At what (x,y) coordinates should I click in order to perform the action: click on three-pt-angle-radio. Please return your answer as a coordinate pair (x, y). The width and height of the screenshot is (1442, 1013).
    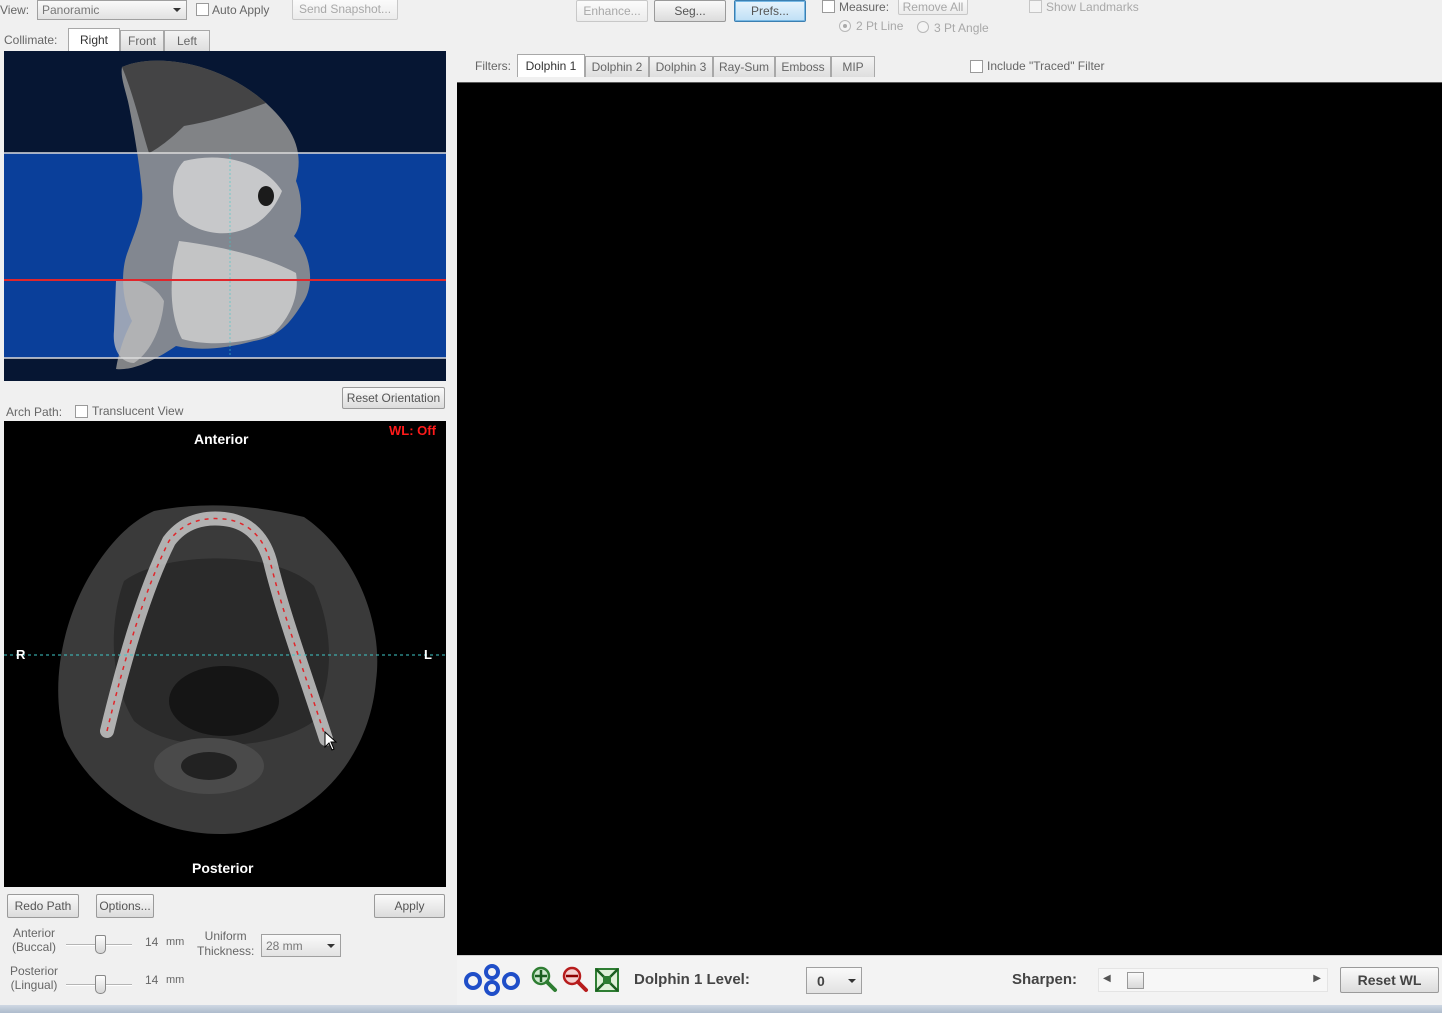
    Looking at the image, I should click on (923, 27).